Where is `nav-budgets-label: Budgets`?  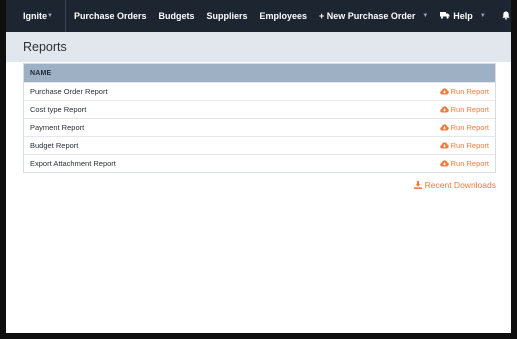
nav-budgets-label: Budgets is located at coordinates (176, 16).